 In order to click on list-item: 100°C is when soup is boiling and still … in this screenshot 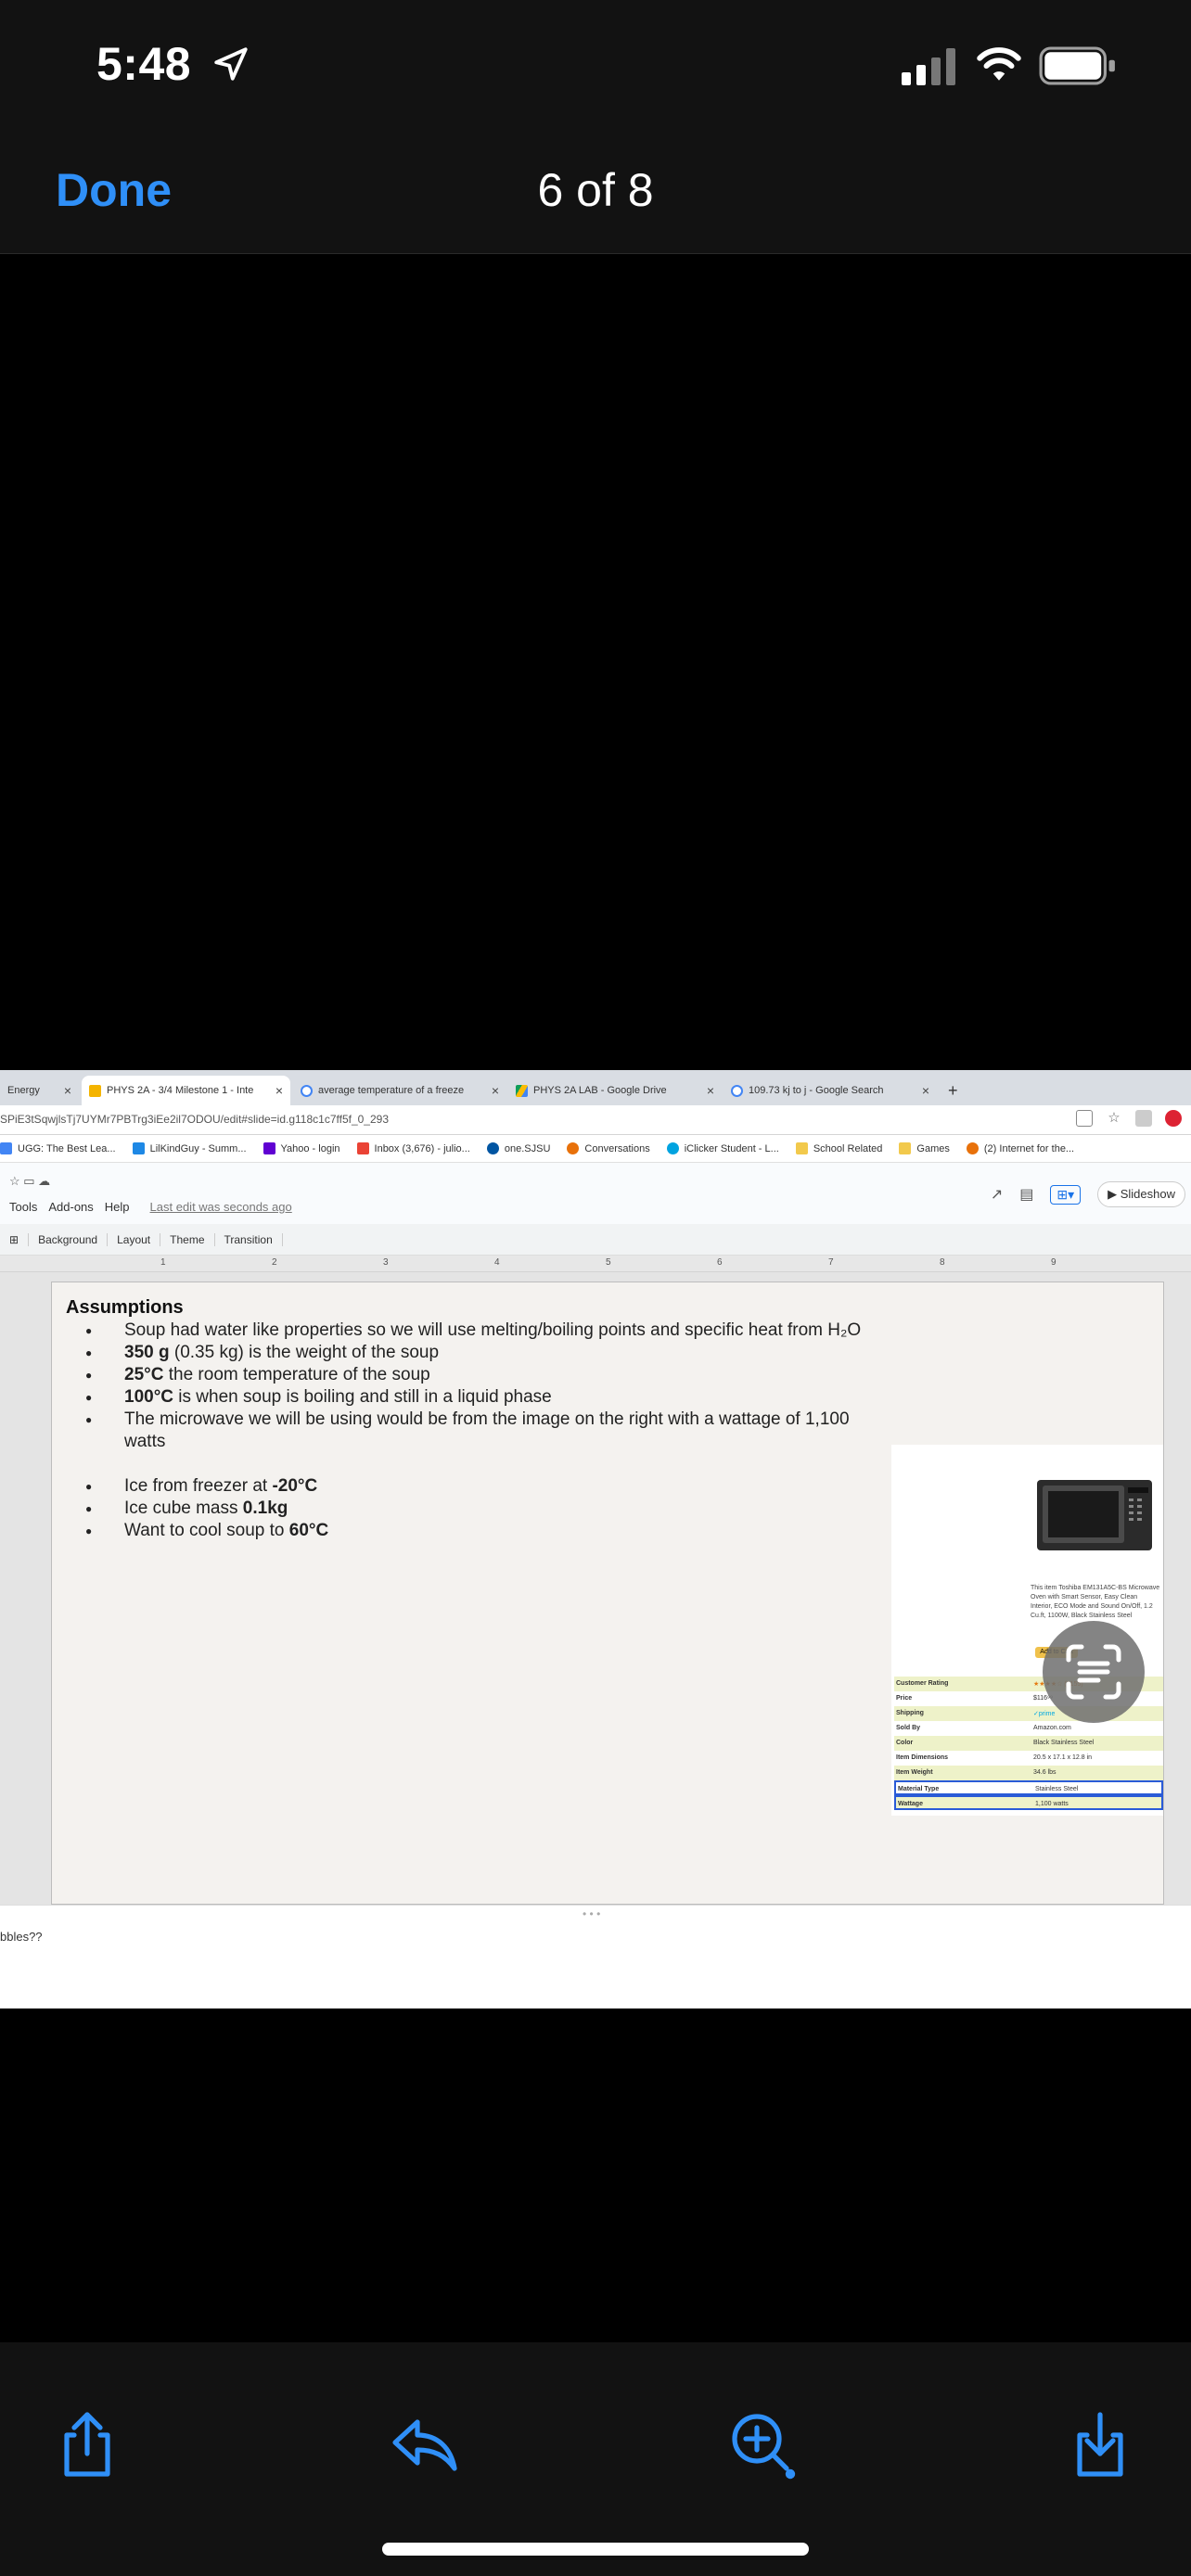, I will do `click(469, 1397)`.